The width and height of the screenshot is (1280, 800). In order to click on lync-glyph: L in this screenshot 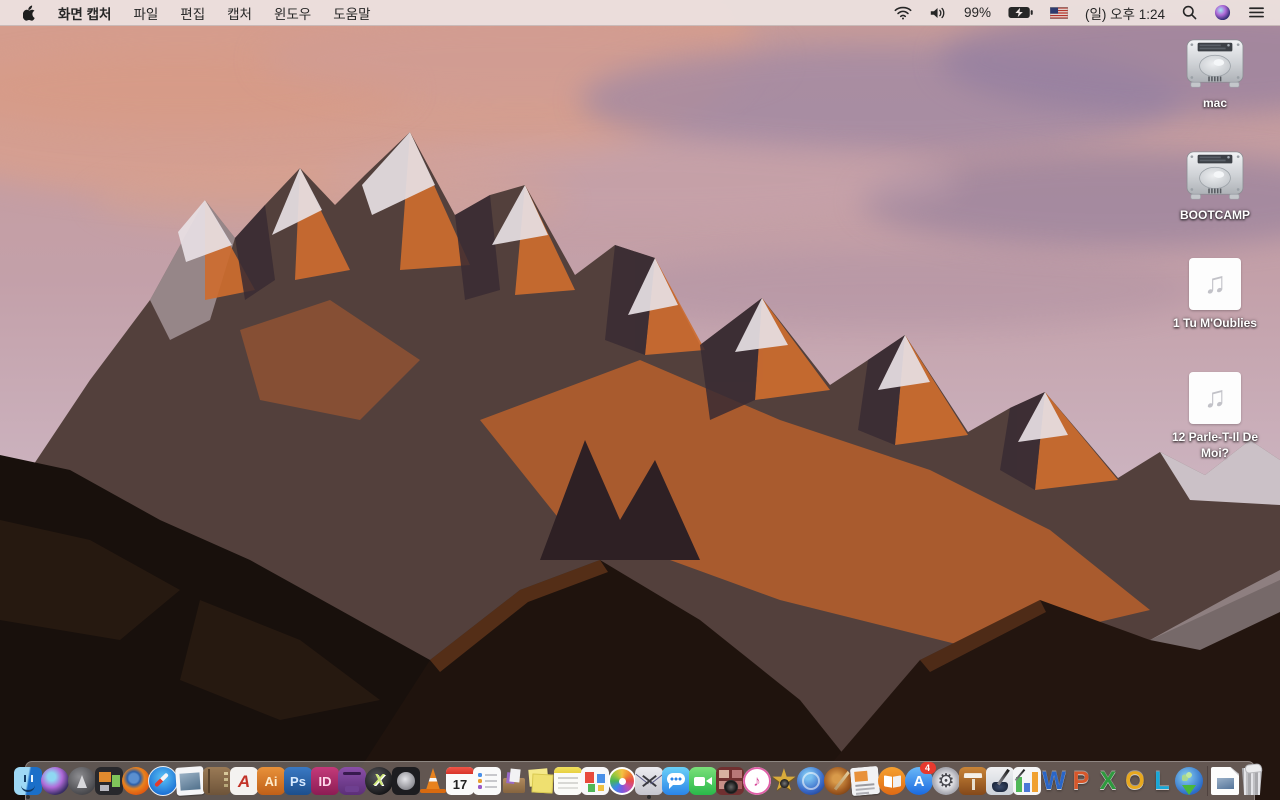, I will do `click(1162, 780)`.